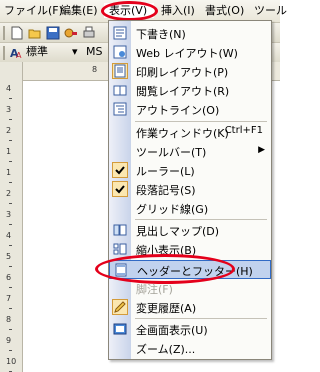 The height and width of the screenshot is (372, 320). What do you see at coordinates (120, 52) in the screenshot?
I see `web-layout-icon` at bounding box center [120, 52].